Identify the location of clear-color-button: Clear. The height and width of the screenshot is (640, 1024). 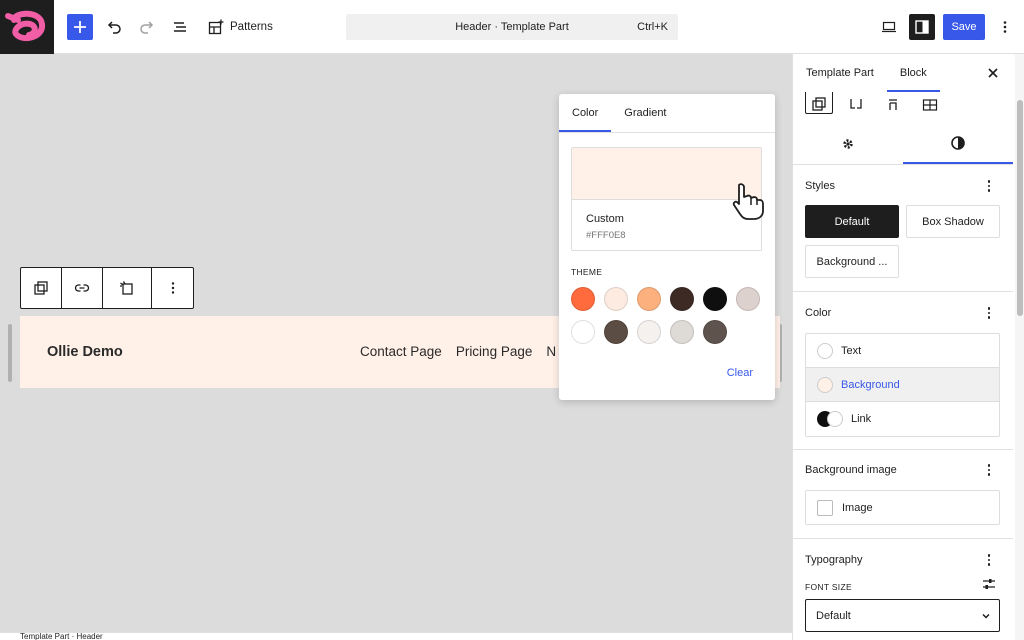
(740, 373).